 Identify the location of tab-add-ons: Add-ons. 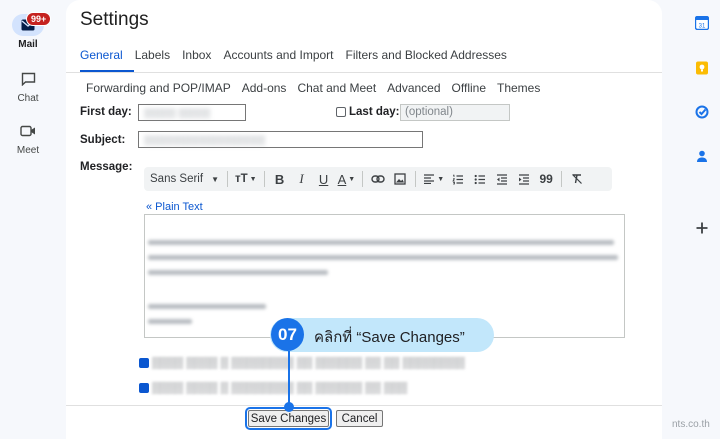
(264, 88).